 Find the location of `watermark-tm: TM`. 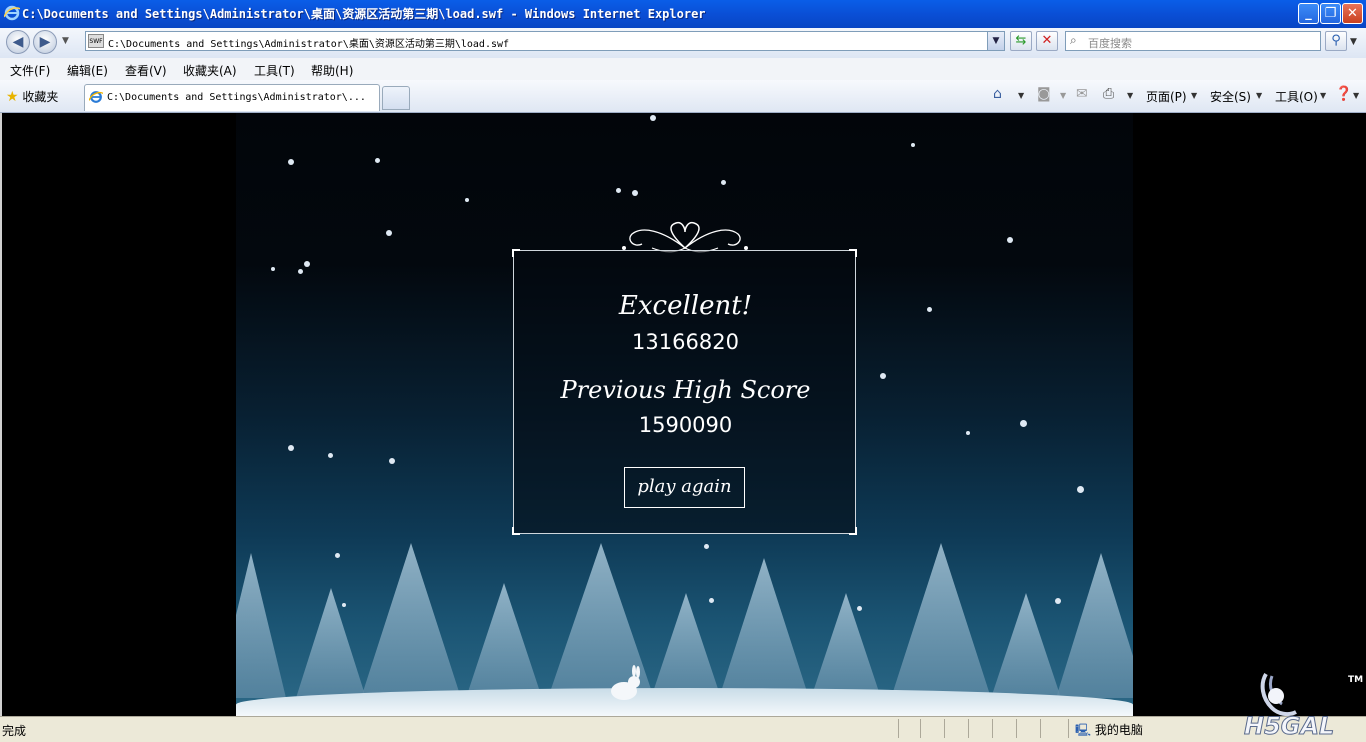

watermark-tm: TM is located at coordinates (1355, 680).